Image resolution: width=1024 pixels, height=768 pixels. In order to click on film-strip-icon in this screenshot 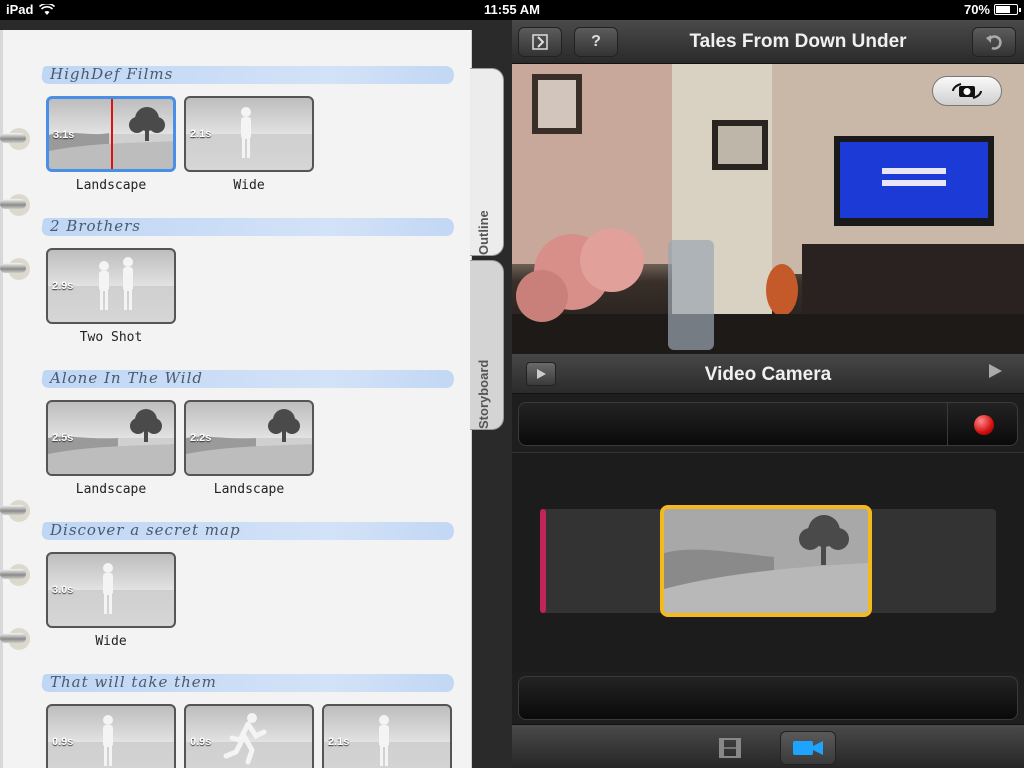, I will do `click(730, 748)`.